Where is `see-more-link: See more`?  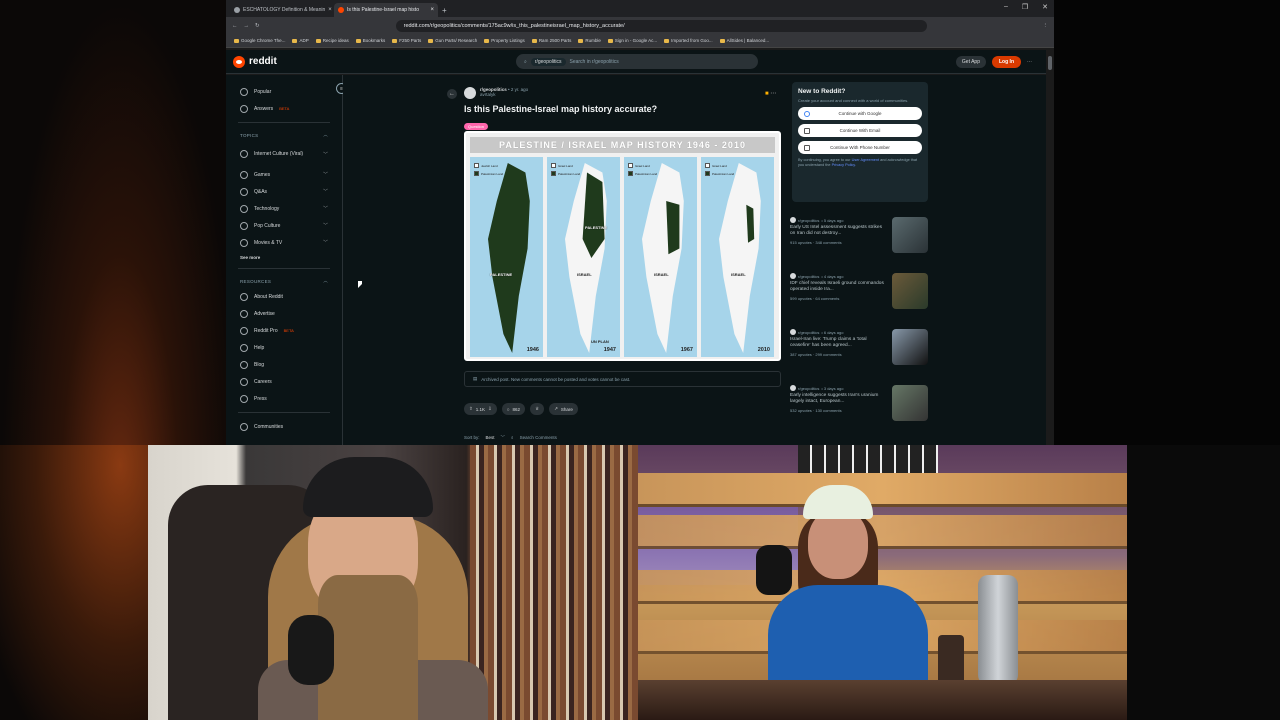
see-more-link: See more is located at coordinates (284, 257).